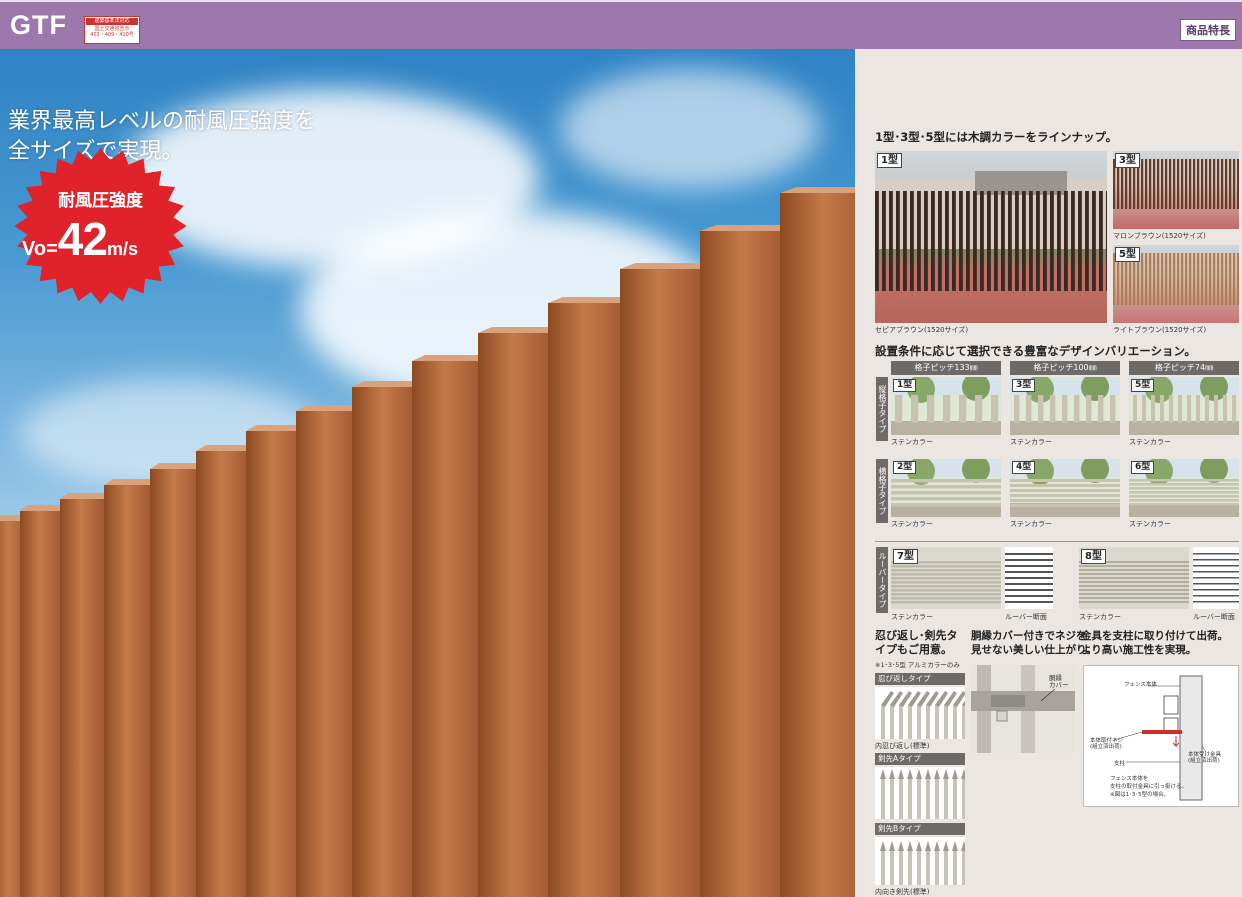 The height and width of the screenshot is (897, 1242). What do you see at coordinates (946, 406) in the screenshot?
I see `photo-variation-type: 1型` at bounding box center [946, 406].